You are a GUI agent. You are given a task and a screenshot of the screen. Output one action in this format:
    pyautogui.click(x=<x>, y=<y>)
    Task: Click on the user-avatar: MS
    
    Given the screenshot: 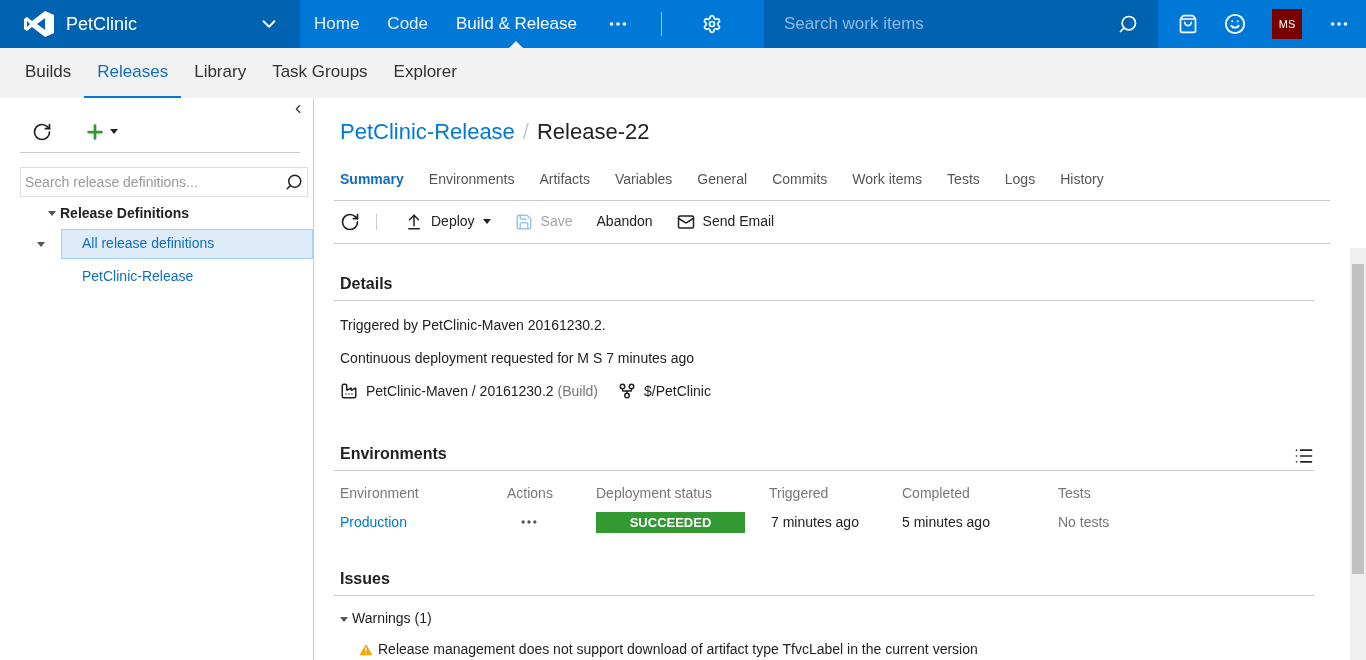 What is the action you would take?
    pyautogui.click(x=1287, y=24)
    